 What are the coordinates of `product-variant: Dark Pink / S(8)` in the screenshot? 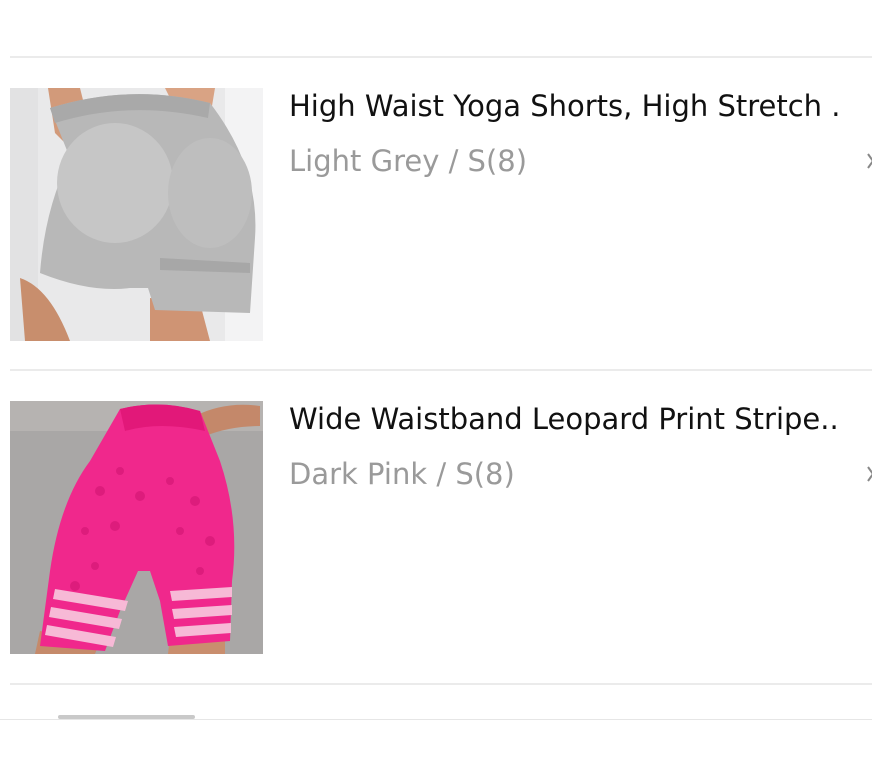 It's located at (402, 474).